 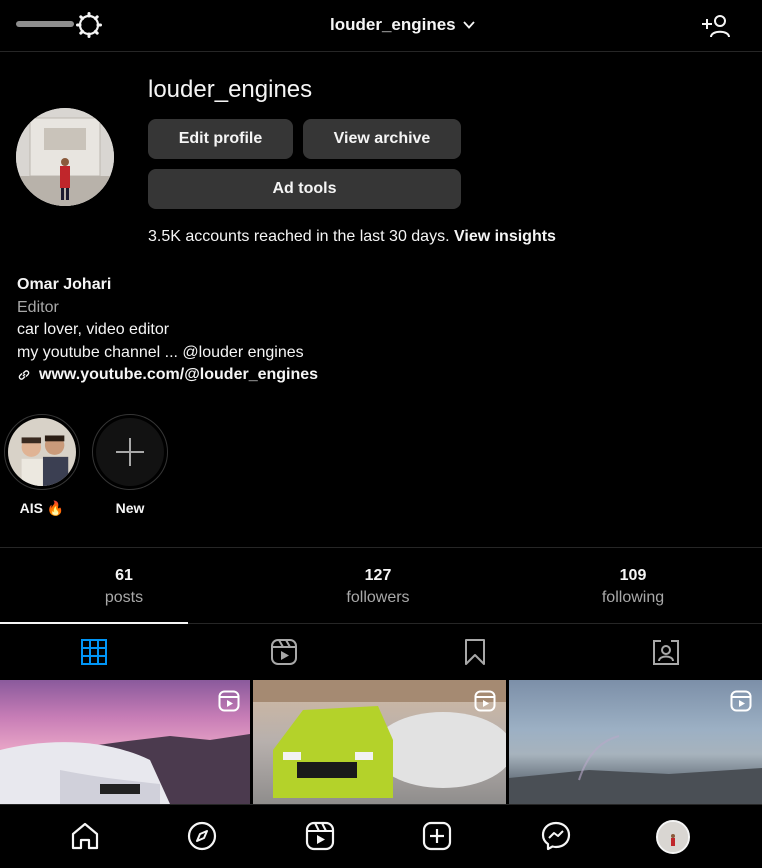 I want to click on bio-link-text: www.youtube.com/@louder_engines, so click(x=179, y=374).